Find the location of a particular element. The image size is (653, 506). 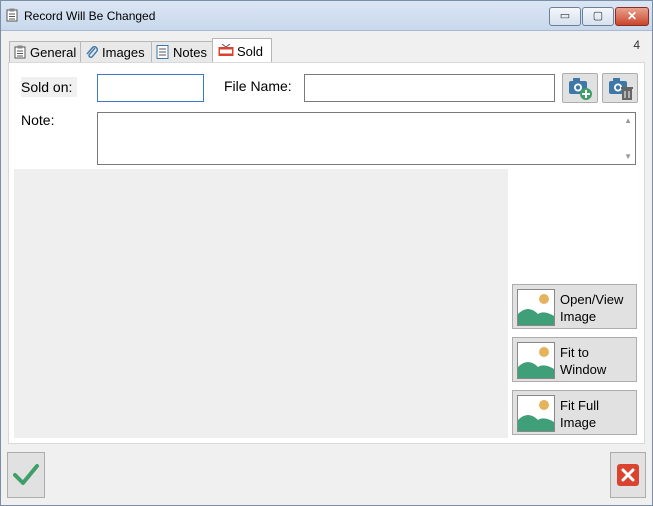

maximize-button: ▢ is located at coordinates (598, 16).